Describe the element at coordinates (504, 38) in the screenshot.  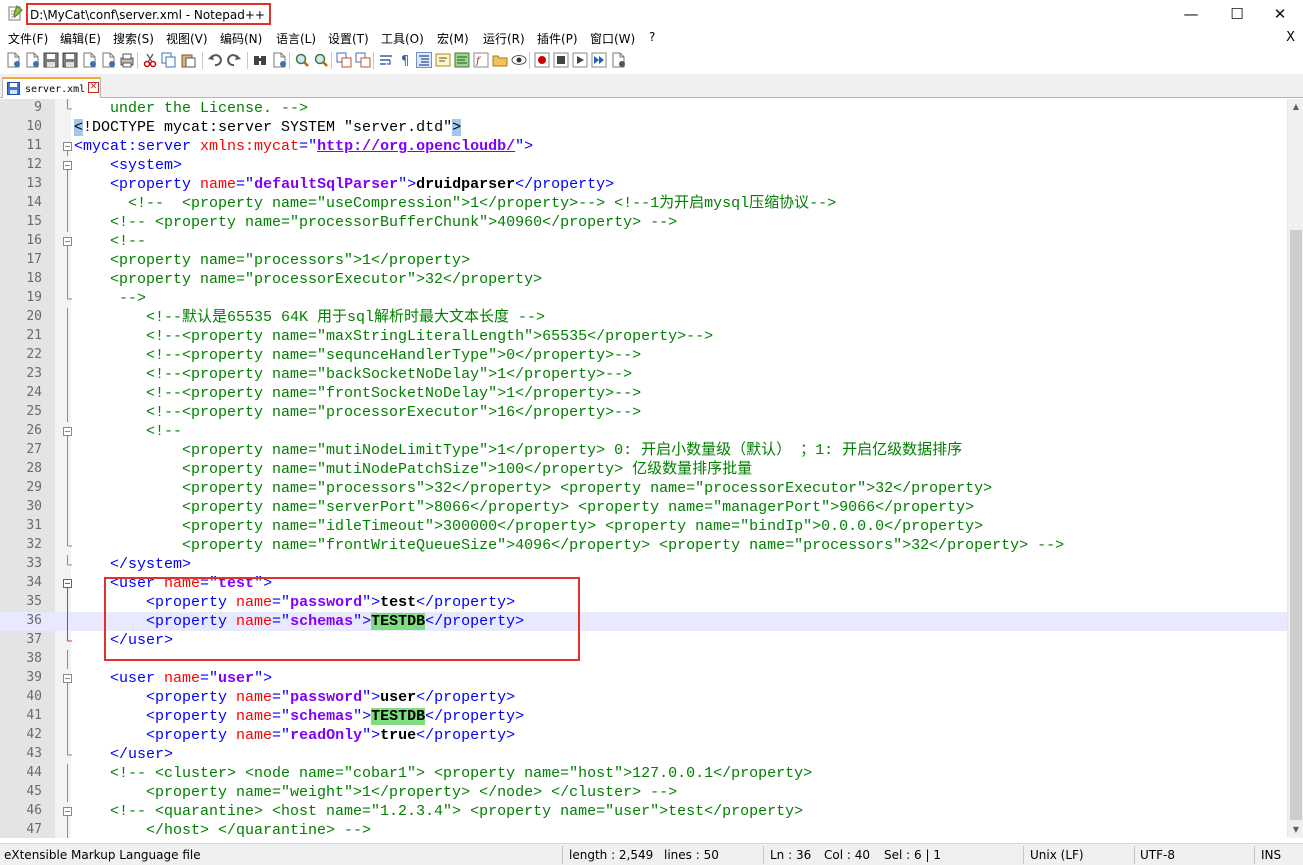
I see `menu-run: 运行(R)` at that location.